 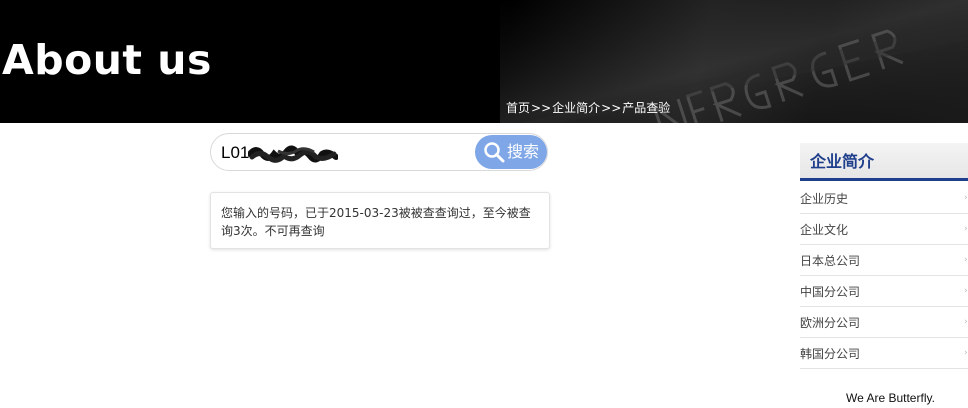 What do you see at coordinates (884, 198) in the screenshot?
I see `sidebar-item-history: 企业历史 ›` at bounding box center [884, 198].